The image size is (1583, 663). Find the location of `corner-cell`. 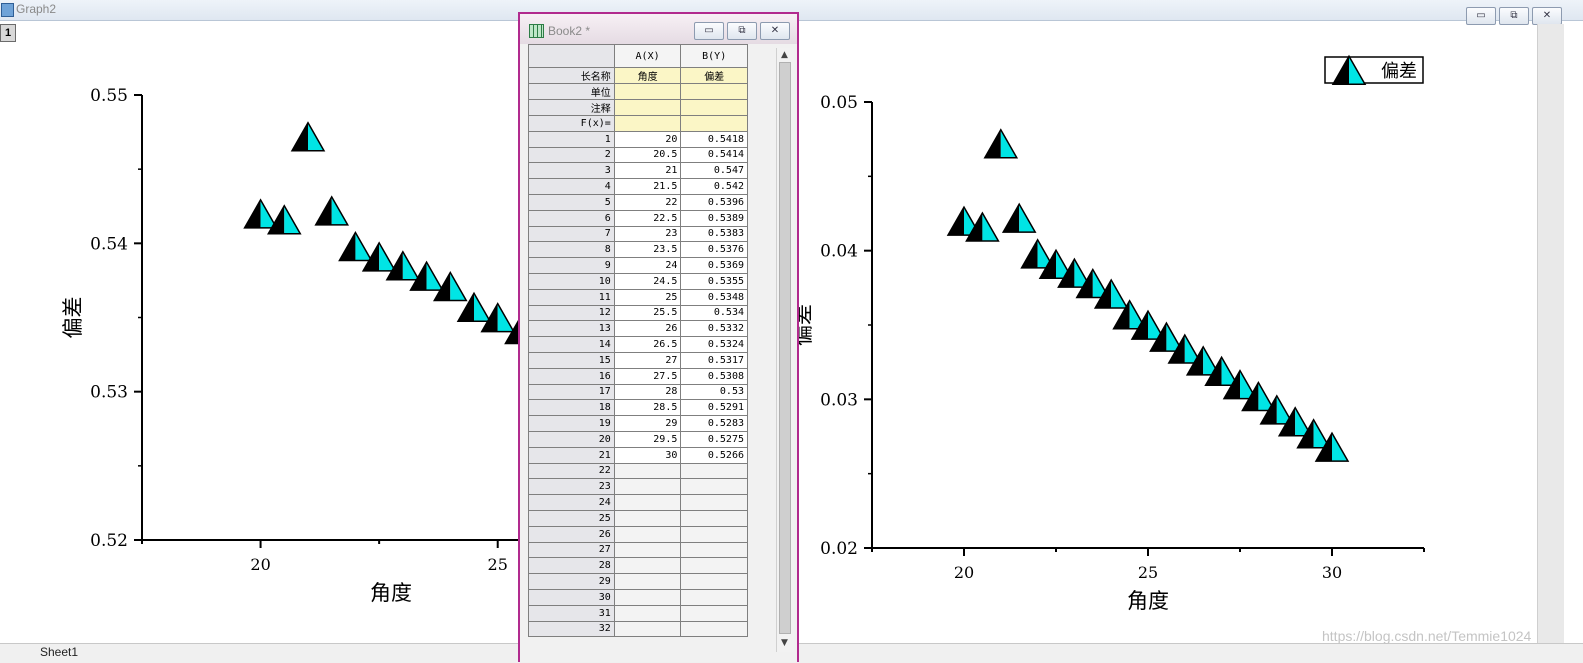

corner-cell is located at coordinates (571, 56).